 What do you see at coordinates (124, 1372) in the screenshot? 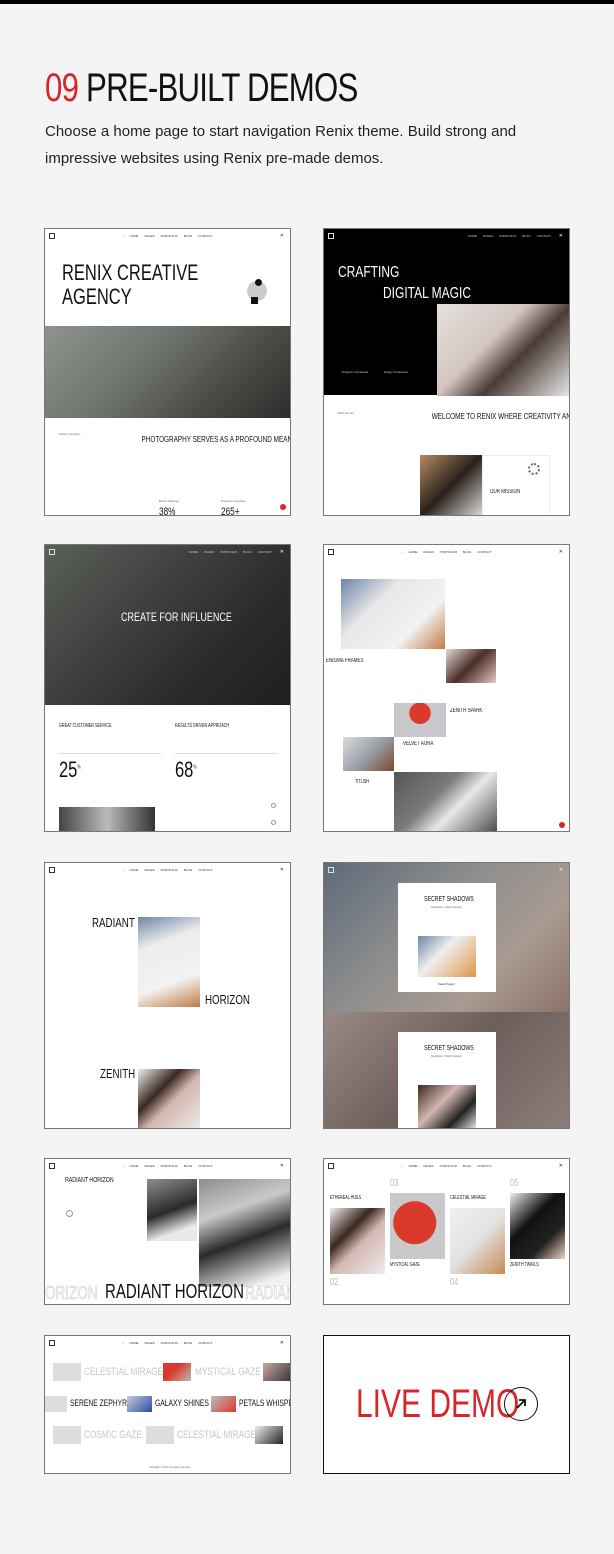
I see `marquee-item: CELESTIAL MIRAGE` at bounding box center [124, 1372].